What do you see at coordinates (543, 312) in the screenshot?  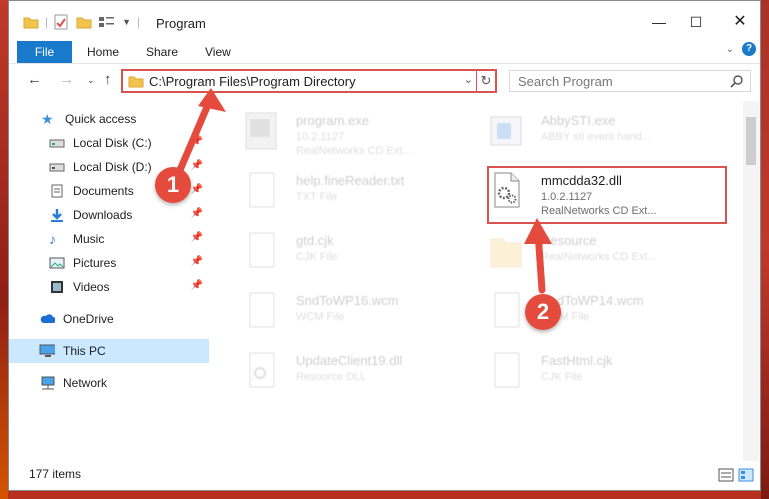 I see `step-2-badge: 2` at bounding box center [543, 312].